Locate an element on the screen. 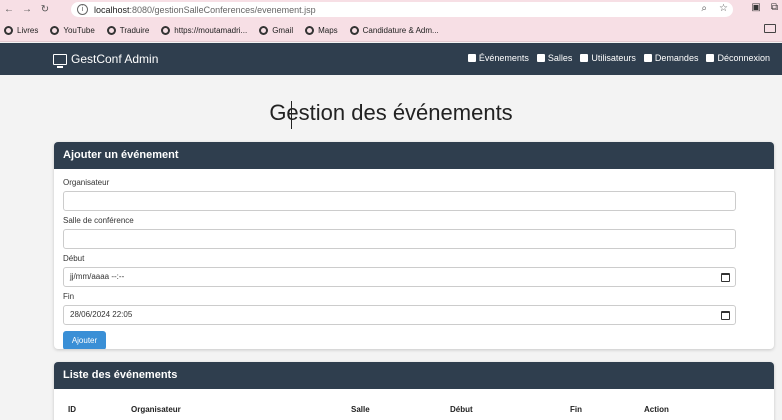 The image size is (782, 420). extension-icon: ▣ is located at coordinates (755, 7).